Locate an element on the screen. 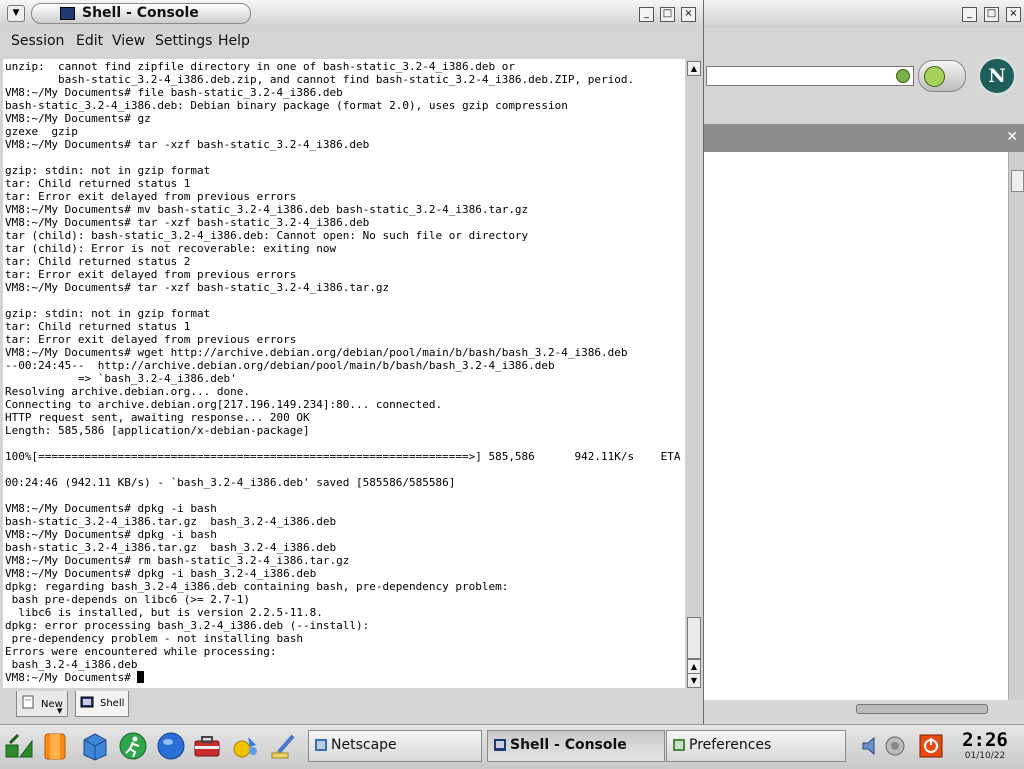 The image size is (1024, 769). terminal-line: bash_3.2-4_i386.deb is located at coordinates (71, 664).